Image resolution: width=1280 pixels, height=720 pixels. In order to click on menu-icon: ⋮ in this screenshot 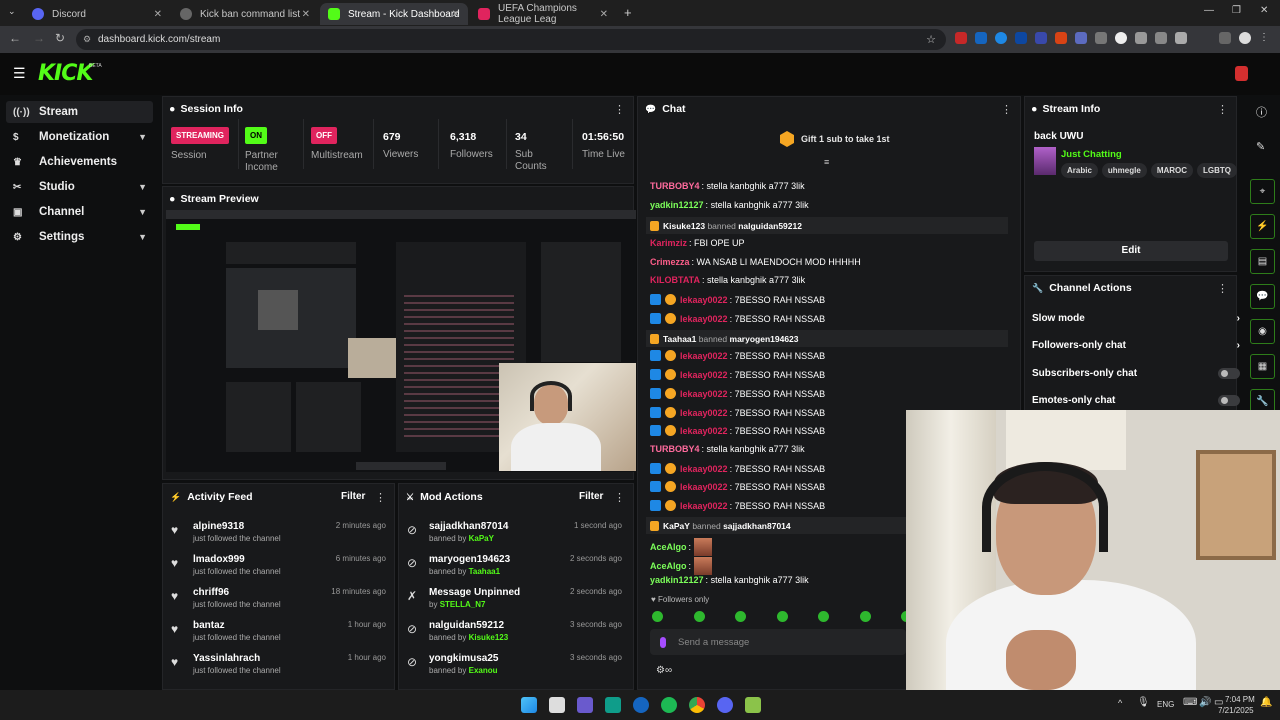, I will do `click(1265, 38)`.